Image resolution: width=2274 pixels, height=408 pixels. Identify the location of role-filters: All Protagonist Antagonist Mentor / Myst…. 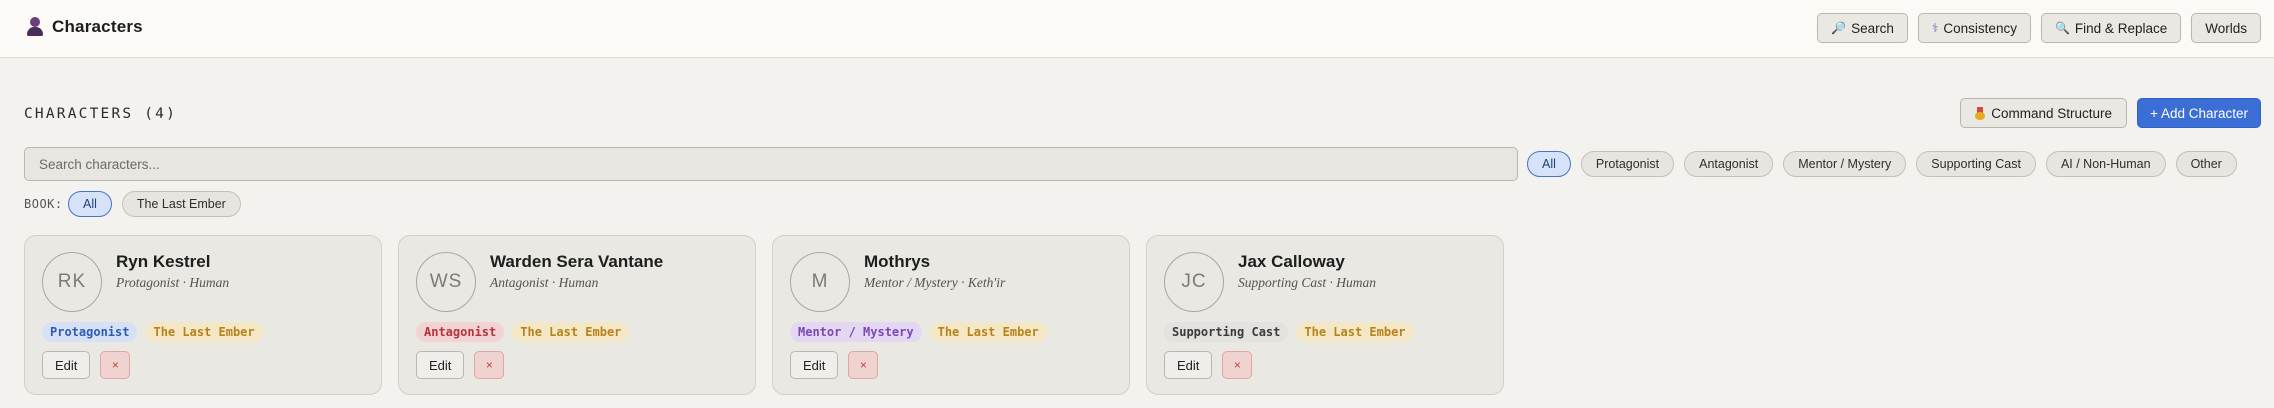
(1882, 164).